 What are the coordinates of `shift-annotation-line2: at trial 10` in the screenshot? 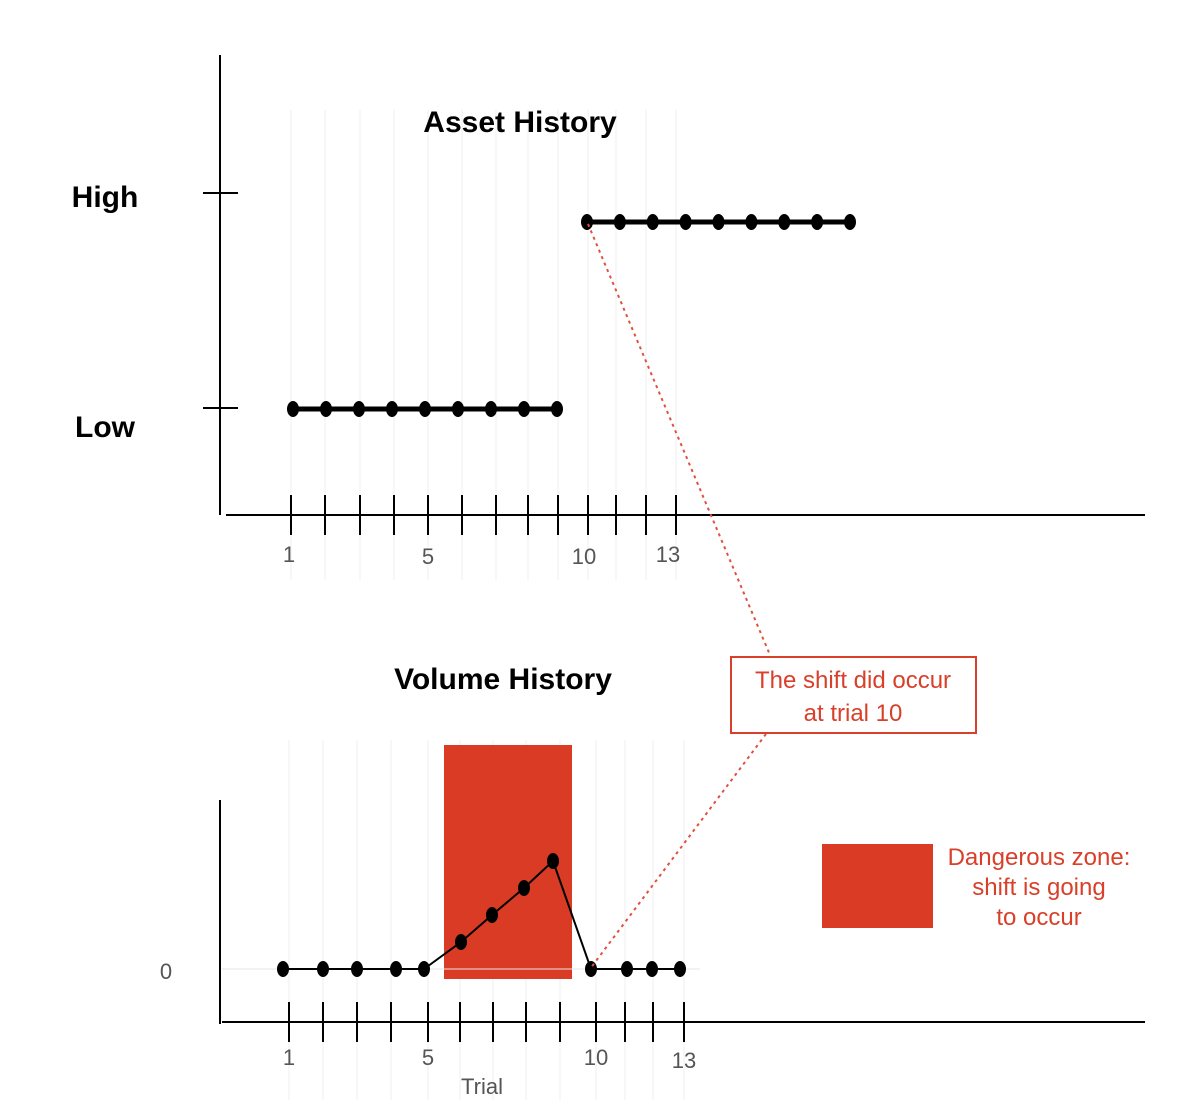 It's located at (853, 713).